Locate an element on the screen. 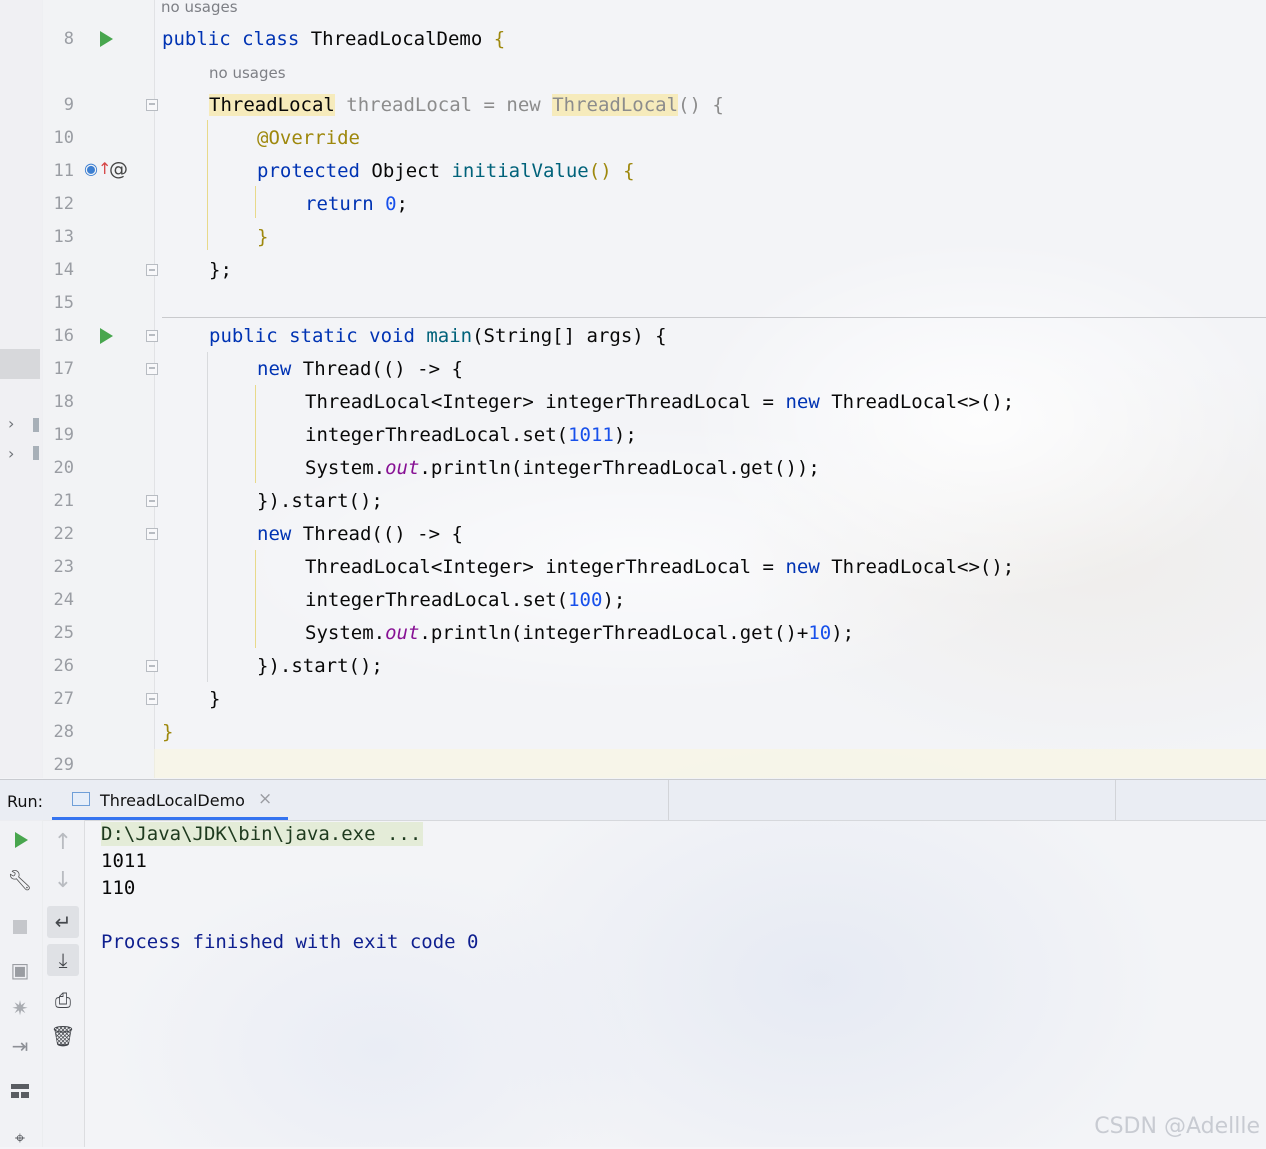 The image size is (1266, 1149). code-line: public static void main(String[] args) { is located at coordinates (438, 336).